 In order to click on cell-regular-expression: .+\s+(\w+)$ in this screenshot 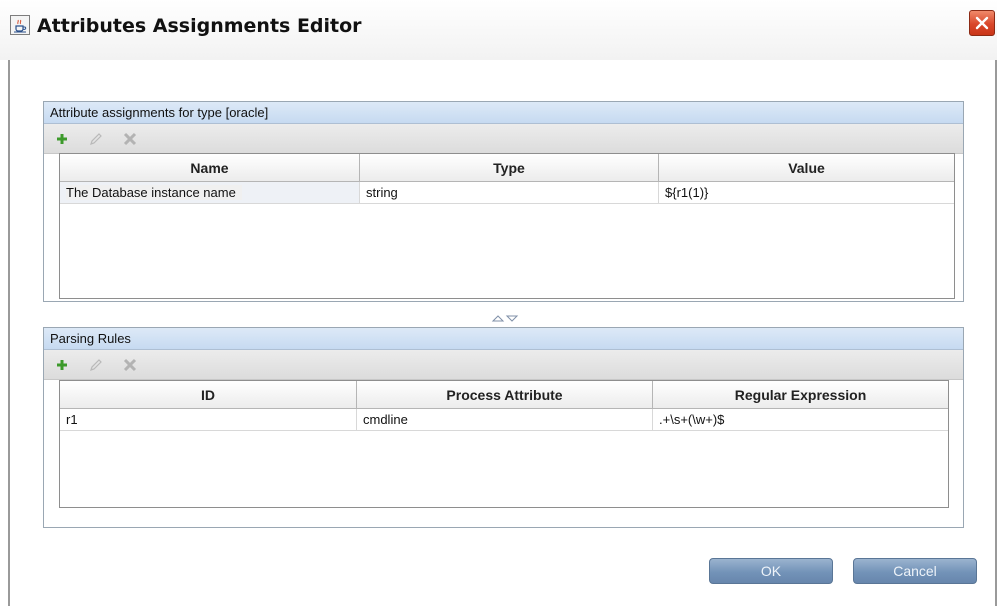, I will do `click(800, 420)`.